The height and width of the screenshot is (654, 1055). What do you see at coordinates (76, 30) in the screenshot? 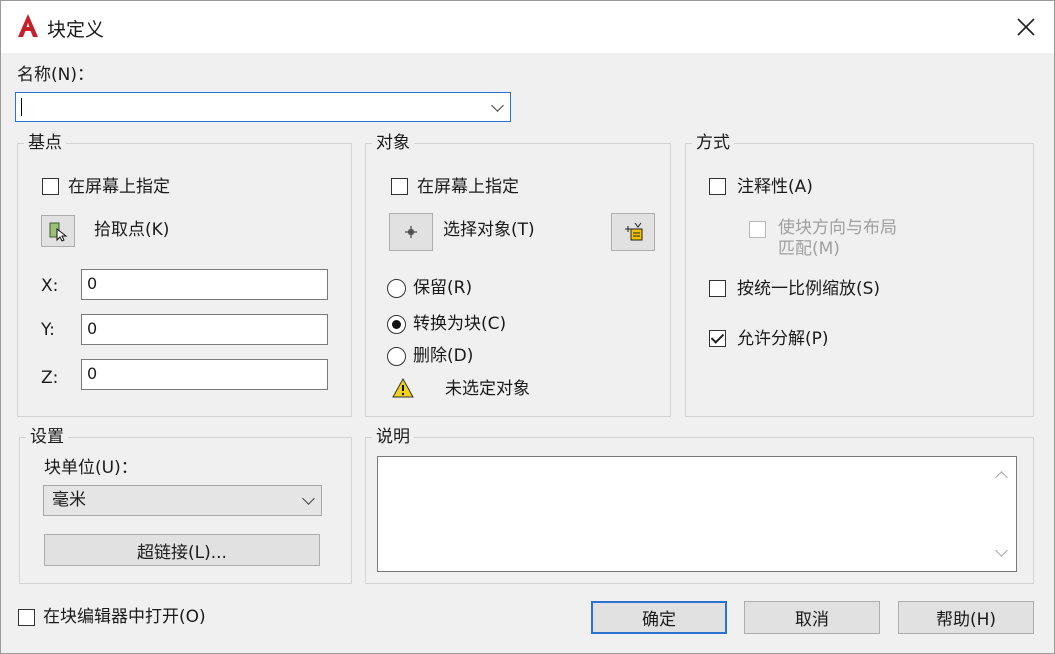
I see `window-title: 块定义` at bounding box center [76, 30].